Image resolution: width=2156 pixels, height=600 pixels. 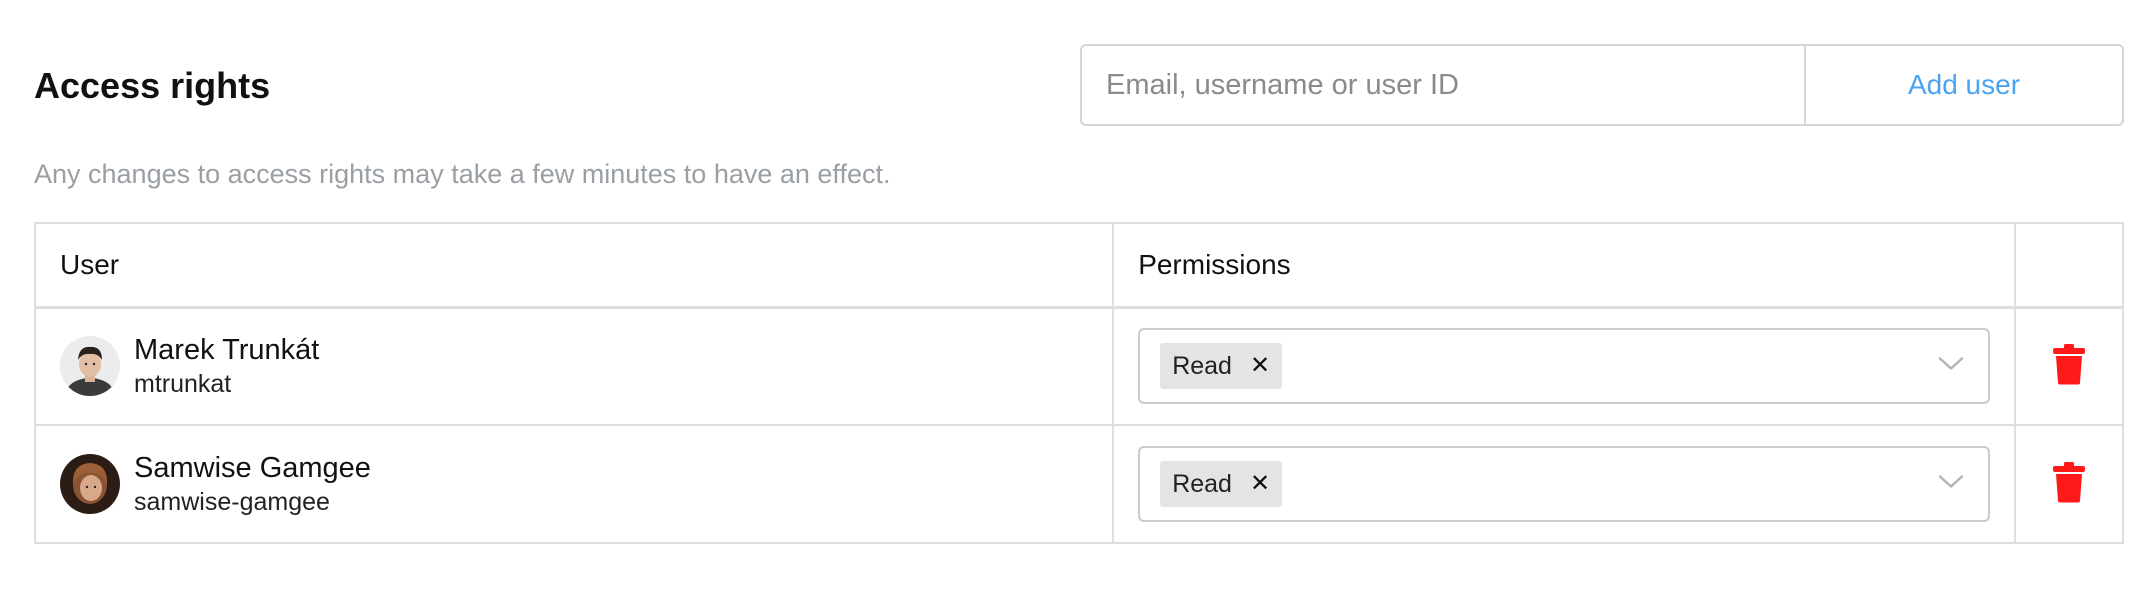 I want to click on column-header-actions, so click(x=2069, y=265).